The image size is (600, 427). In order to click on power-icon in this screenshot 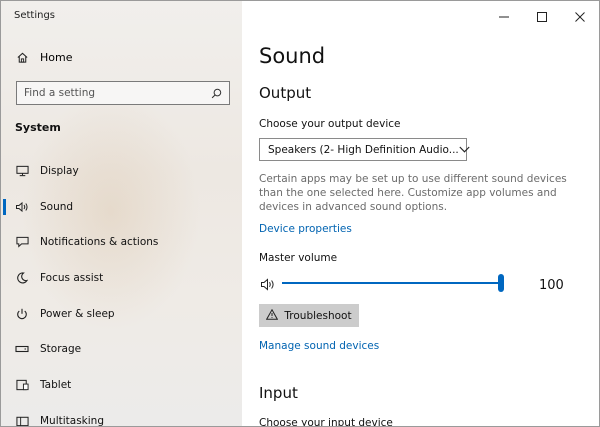, I will do `click(22, 314)`.